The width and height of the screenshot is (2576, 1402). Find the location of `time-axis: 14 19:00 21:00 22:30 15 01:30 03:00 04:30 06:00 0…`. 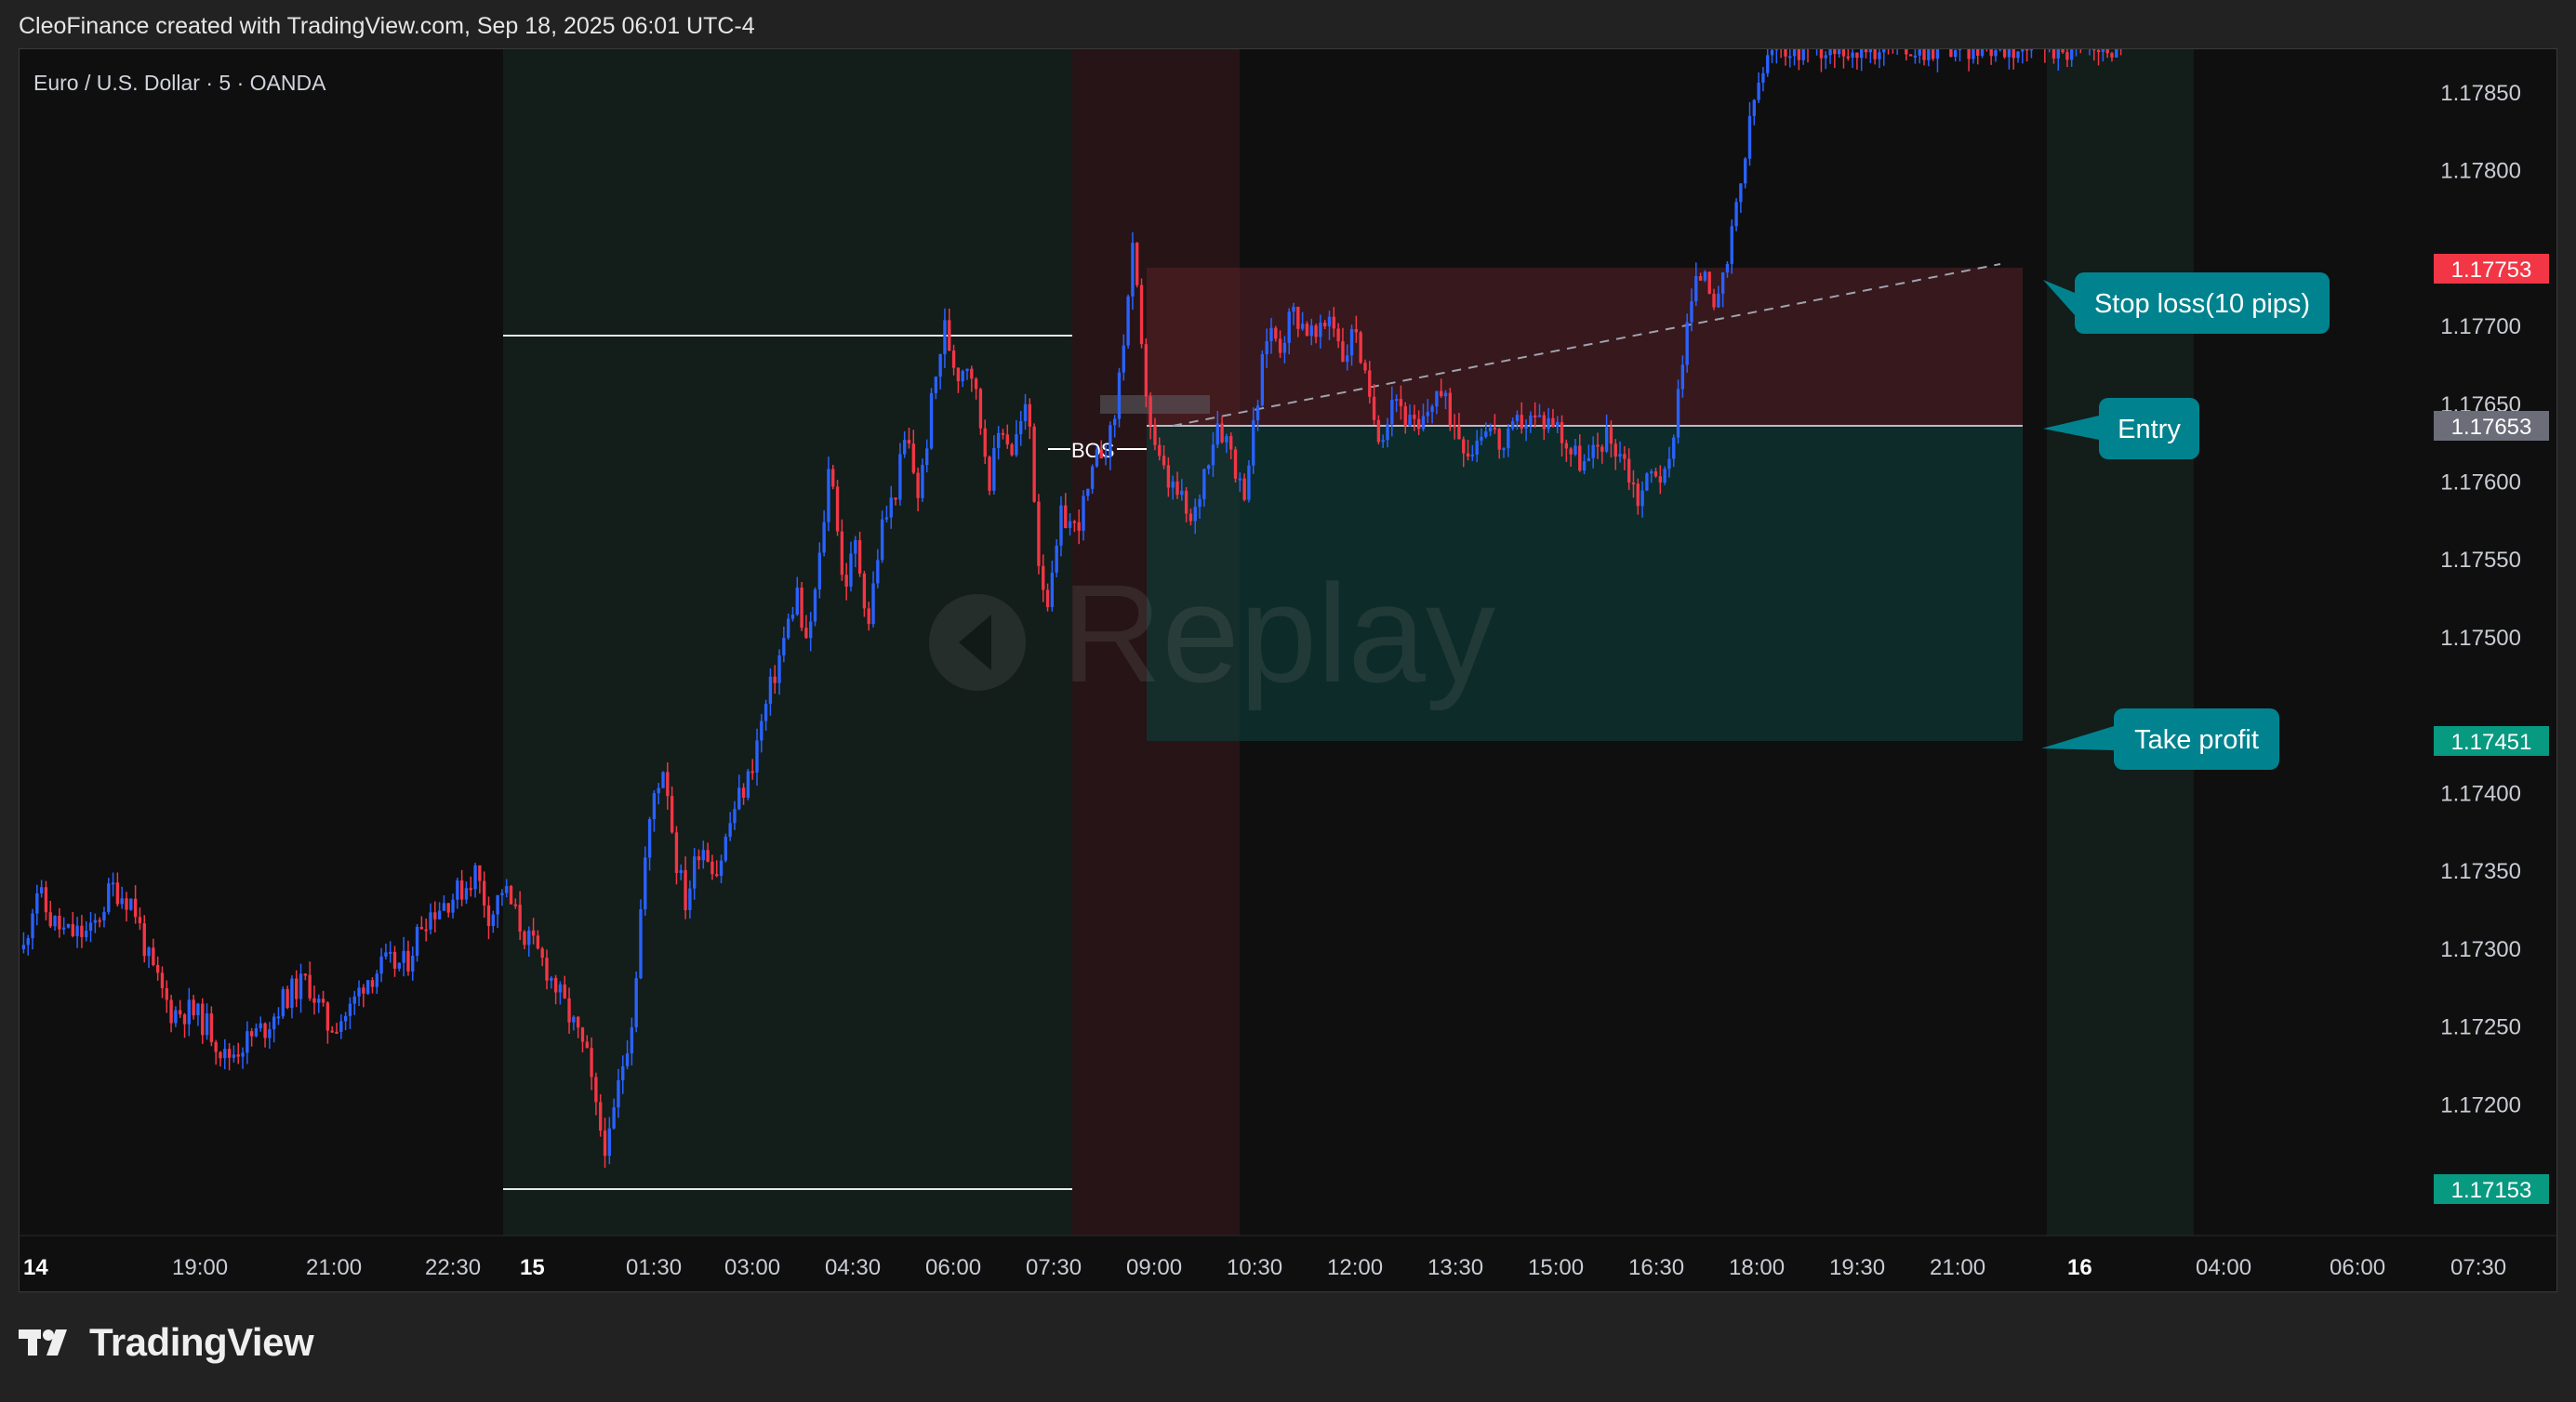

time-axis: 14 19:00 21:00 22:30 15 01:30 03:00 04:30 06:00 0… is located at coordinates (1264, 1267).